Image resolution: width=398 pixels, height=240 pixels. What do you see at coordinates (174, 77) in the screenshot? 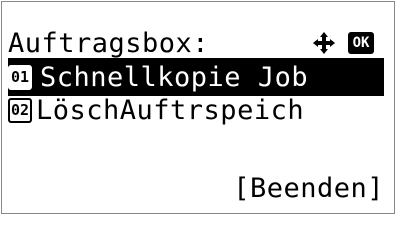
I see `menu-item-label: Schnellkopie Job` at bounding box center [174, 77].